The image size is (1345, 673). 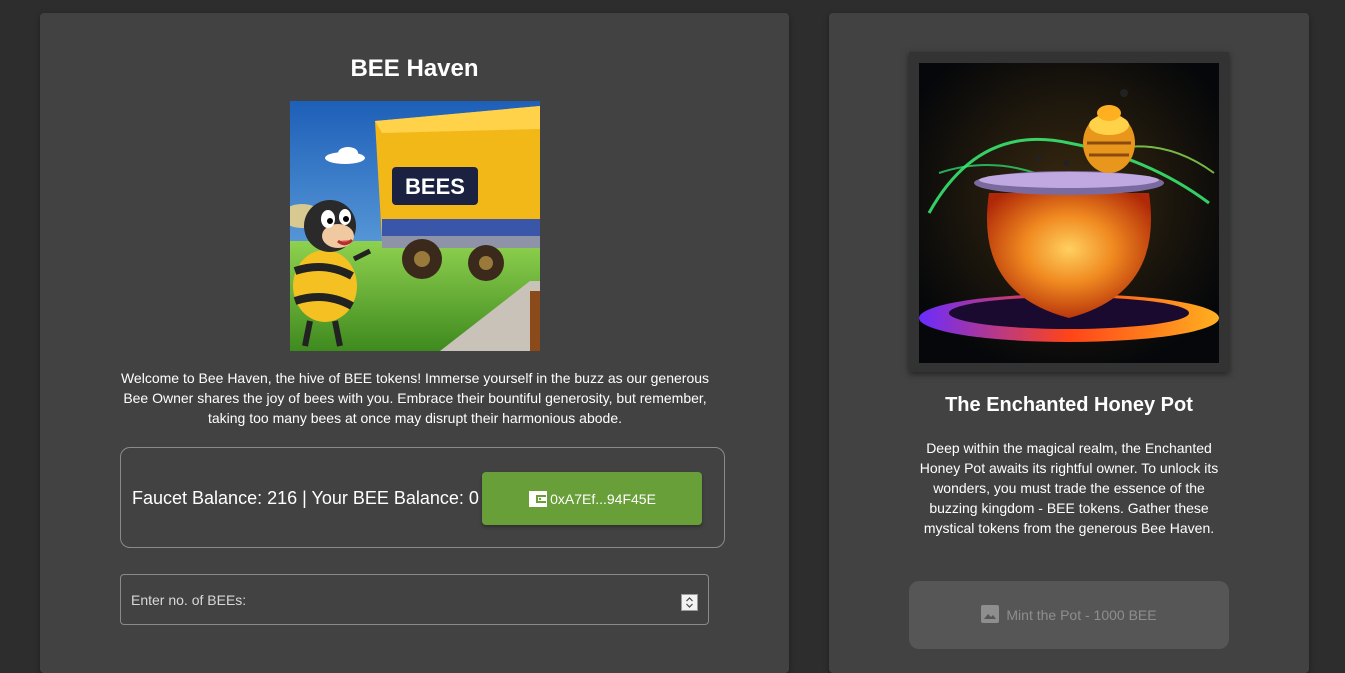 I want to click on wallet-connect-button: 0xA7Ef...94F45E, so click(x=592, y=498).